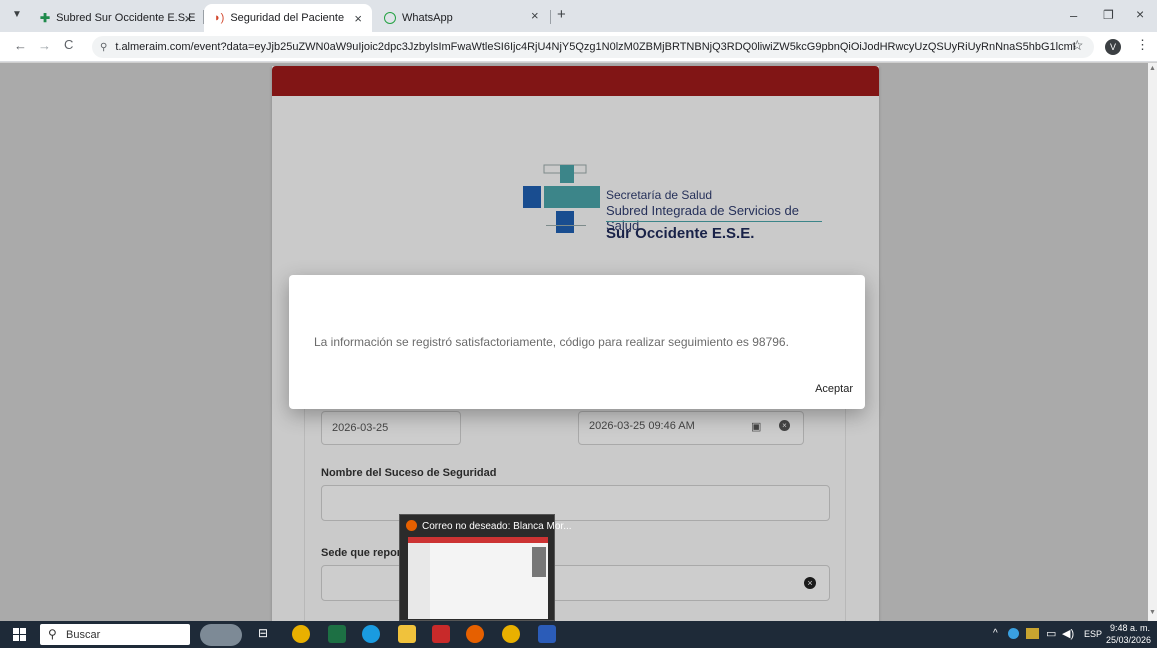  Describe the element at coordinates (1152, 68) in the screenshot. I see `scroll-up-icon: ▲` at that location.